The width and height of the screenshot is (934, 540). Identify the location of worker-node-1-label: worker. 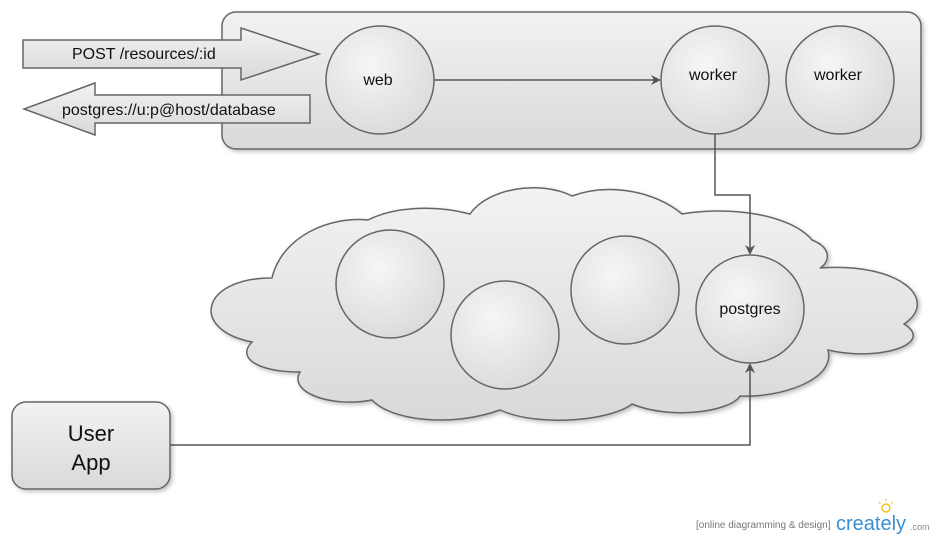
(713, 75).